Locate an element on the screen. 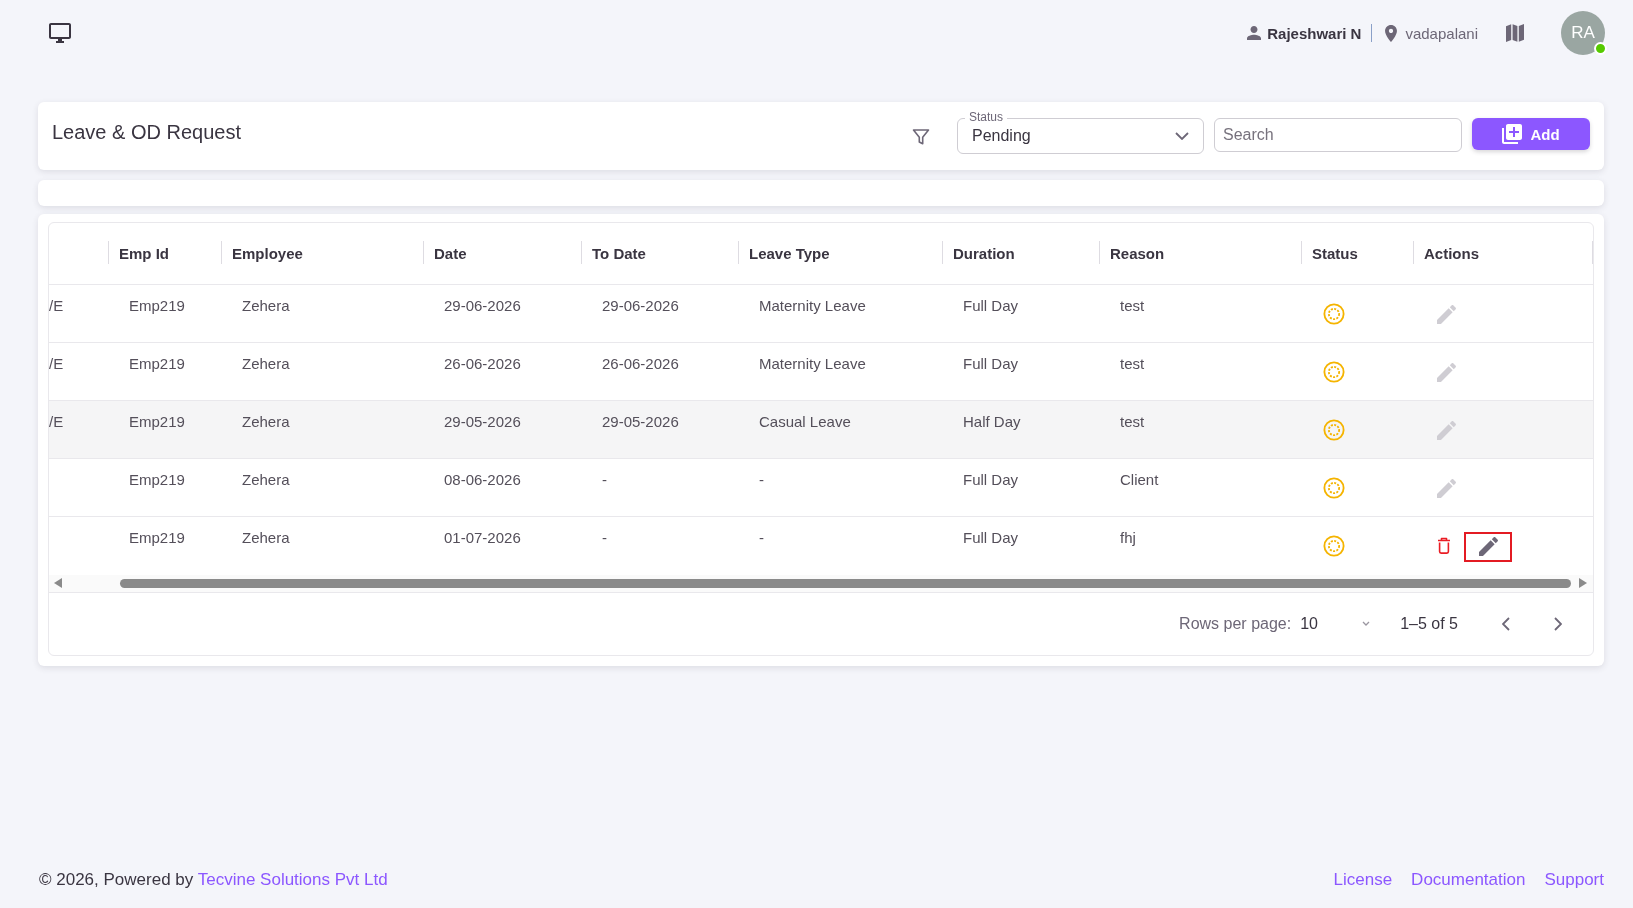 This screenshot has height=908, width=1633. filter-icon is located at coordinates (921, 137).